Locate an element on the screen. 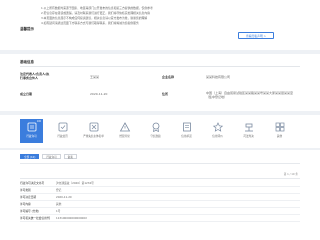 This screenshot has height=240, width=320. established-value: 2020-11-20 is located at coordinates (99, 94).